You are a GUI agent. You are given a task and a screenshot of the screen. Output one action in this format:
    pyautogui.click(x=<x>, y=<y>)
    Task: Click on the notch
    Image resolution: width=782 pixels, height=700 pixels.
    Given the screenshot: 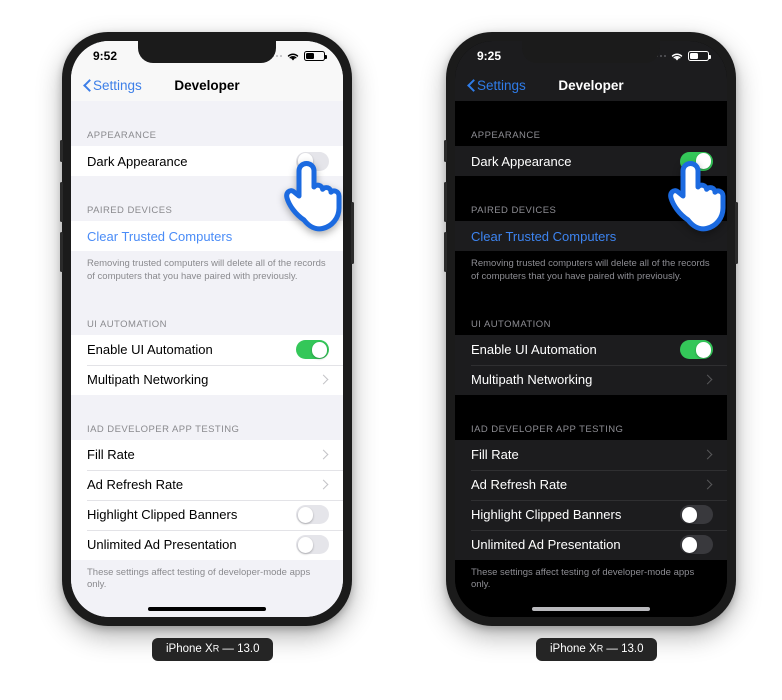 What is the action you would take?
    pyautogui.click(x=207, y=52)
    